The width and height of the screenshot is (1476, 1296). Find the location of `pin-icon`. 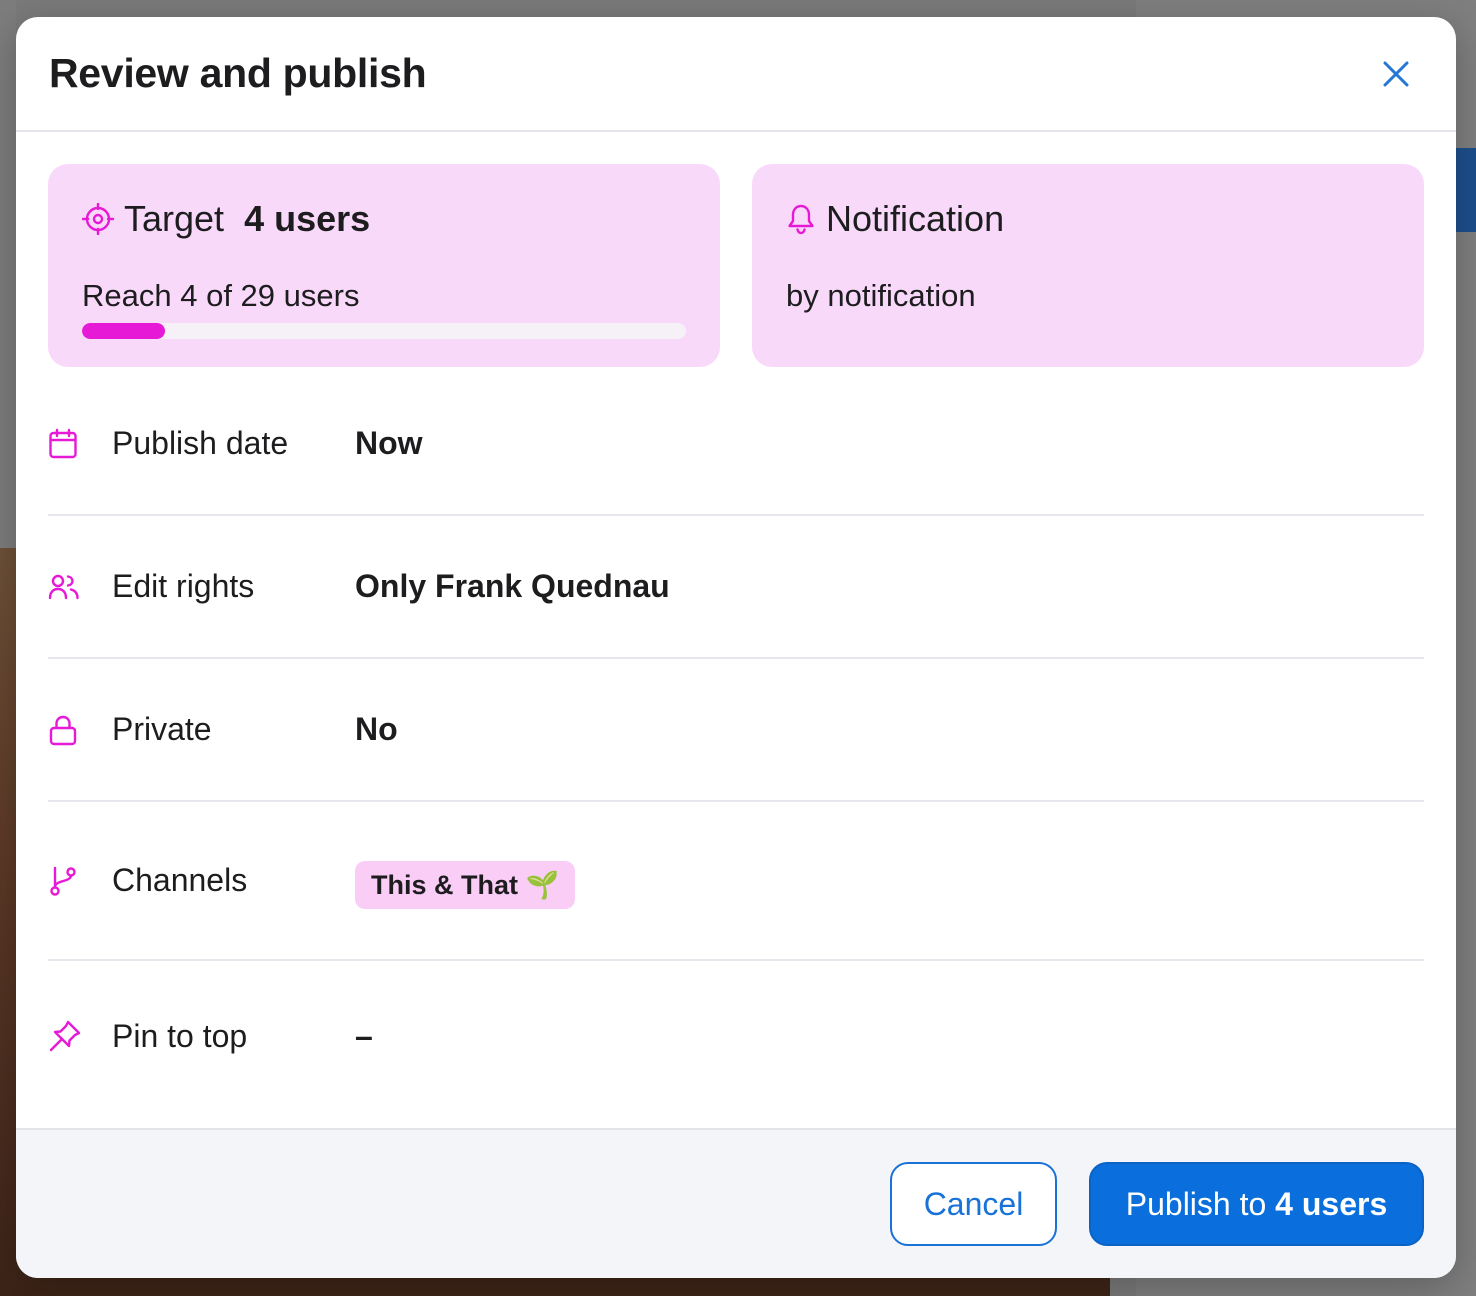

pin-icon is located at coordinates (65, 1036).